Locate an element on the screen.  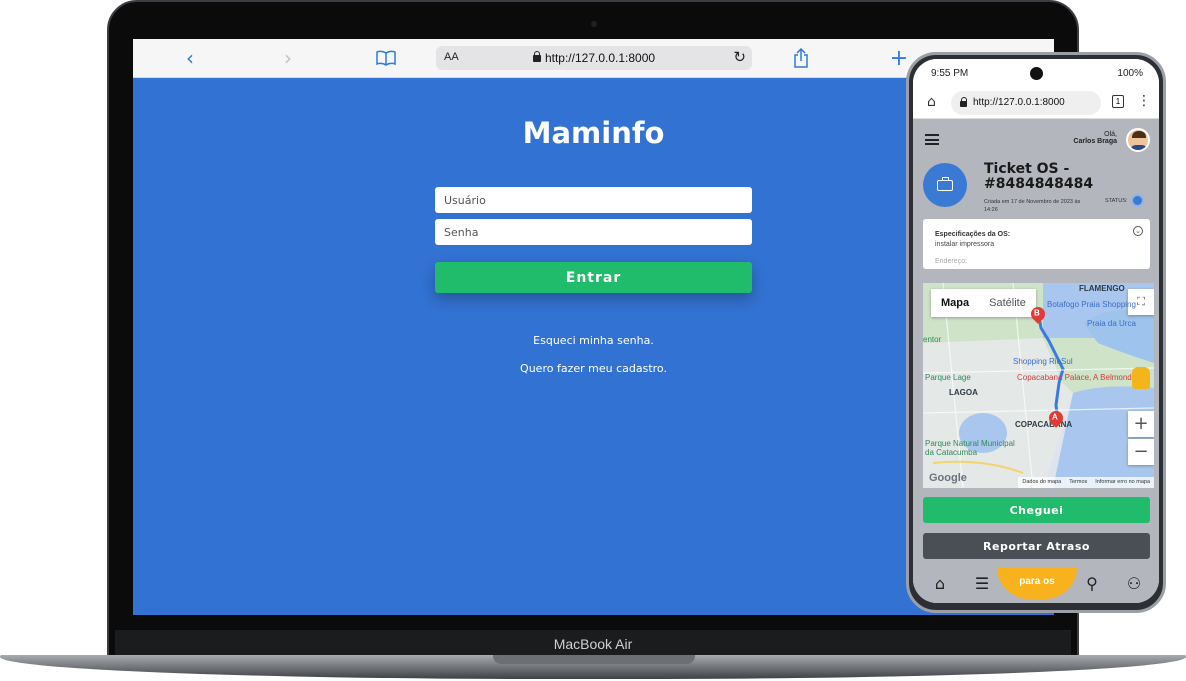
status-clock-icon is located at coordinates (1137, 200).